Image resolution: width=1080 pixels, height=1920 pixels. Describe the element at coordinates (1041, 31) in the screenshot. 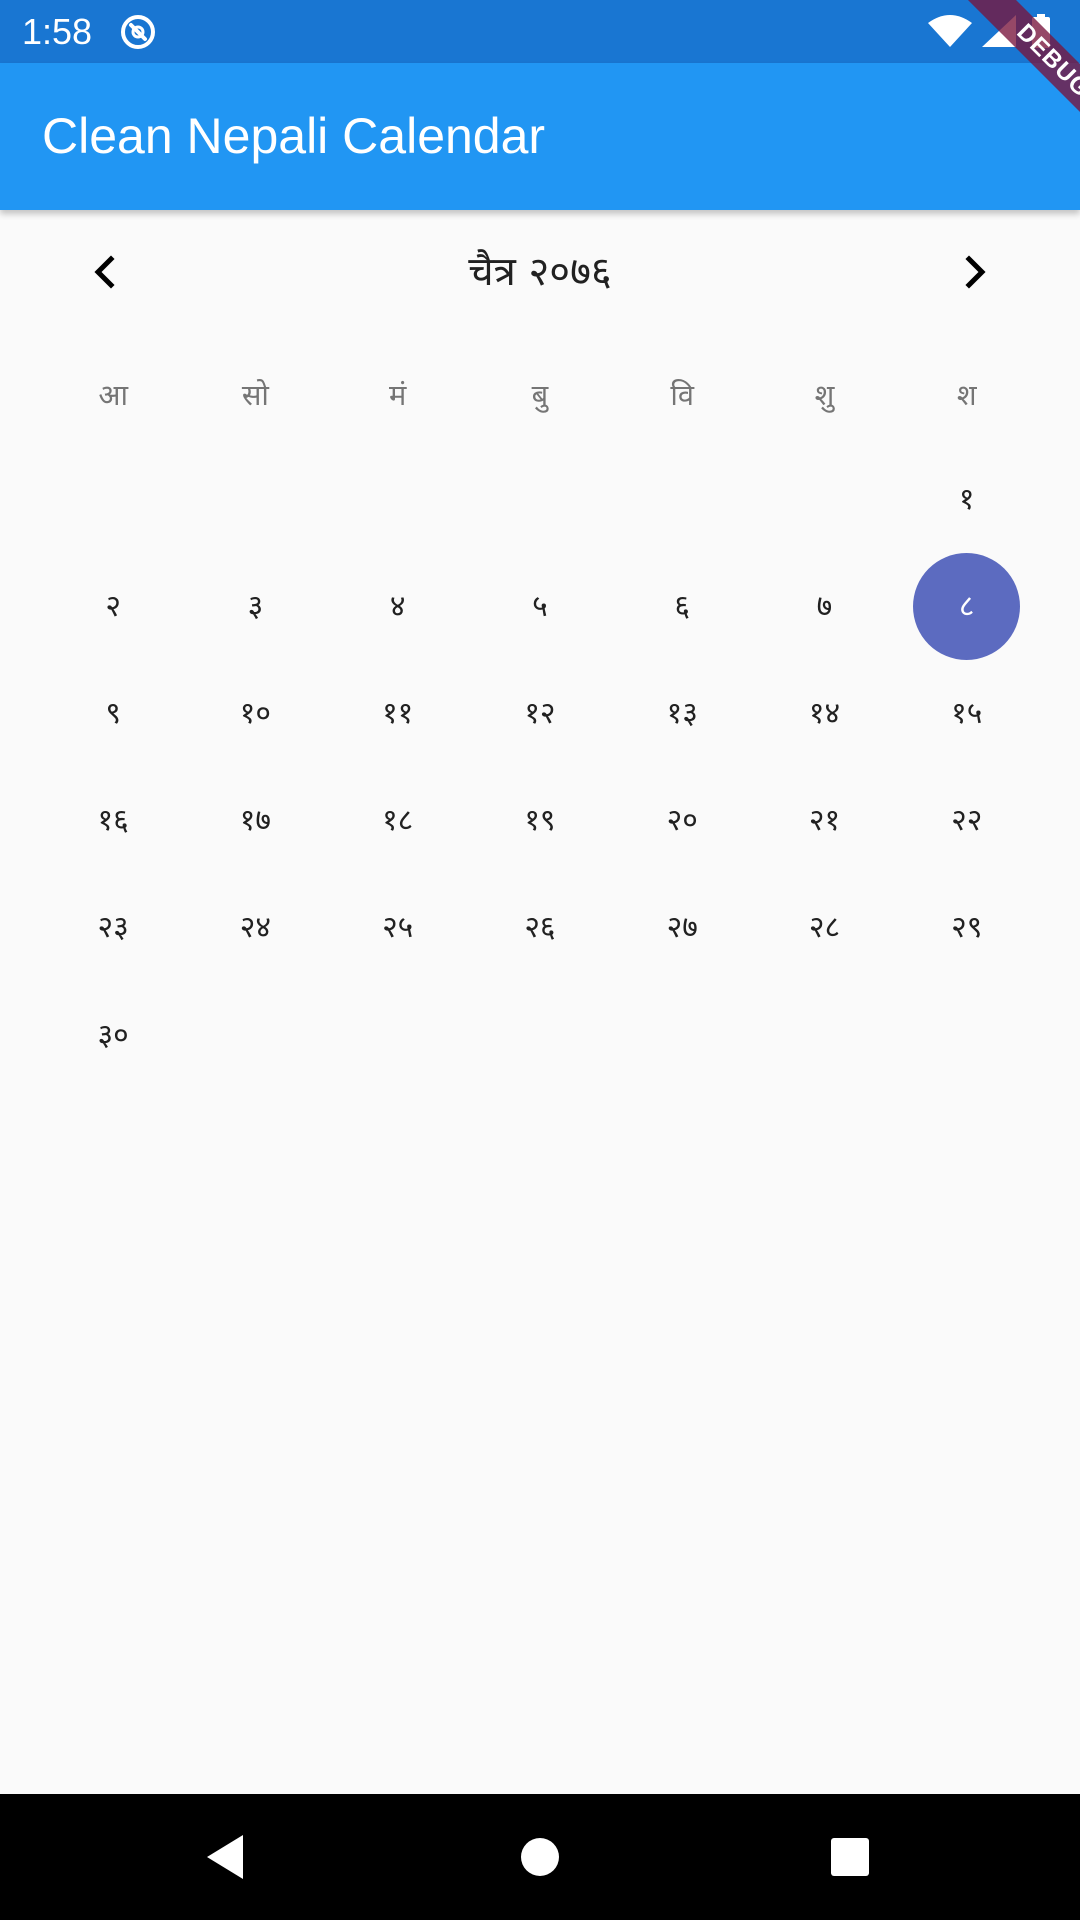

I see `battery-icon` at that location.